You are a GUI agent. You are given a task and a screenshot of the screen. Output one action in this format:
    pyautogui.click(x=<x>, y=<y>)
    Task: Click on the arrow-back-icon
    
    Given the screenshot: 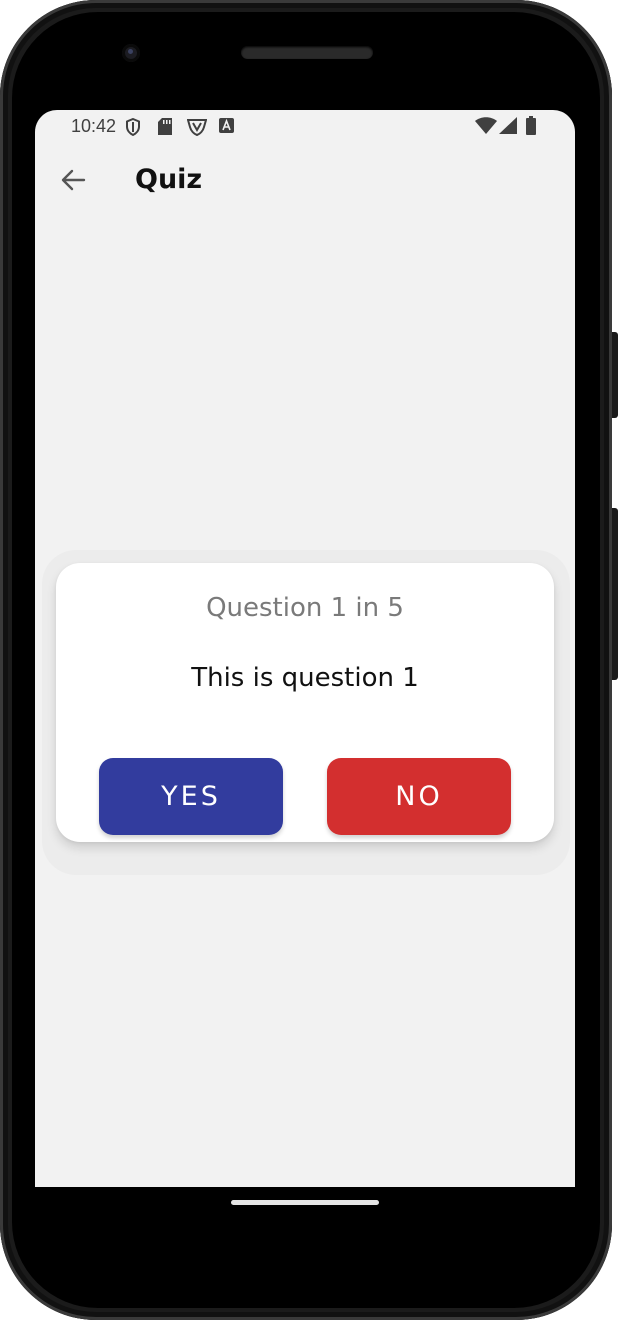 What is the action you would take?
    pyautogui.click(x=73, y=182)
    